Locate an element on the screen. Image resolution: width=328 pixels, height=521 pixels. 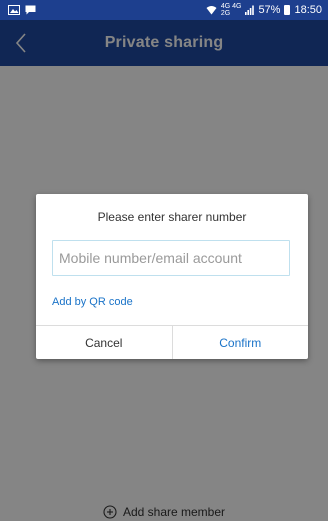
status-right: 4G 4G 2G 57% 18:50 is located at coordinates (264, 10).